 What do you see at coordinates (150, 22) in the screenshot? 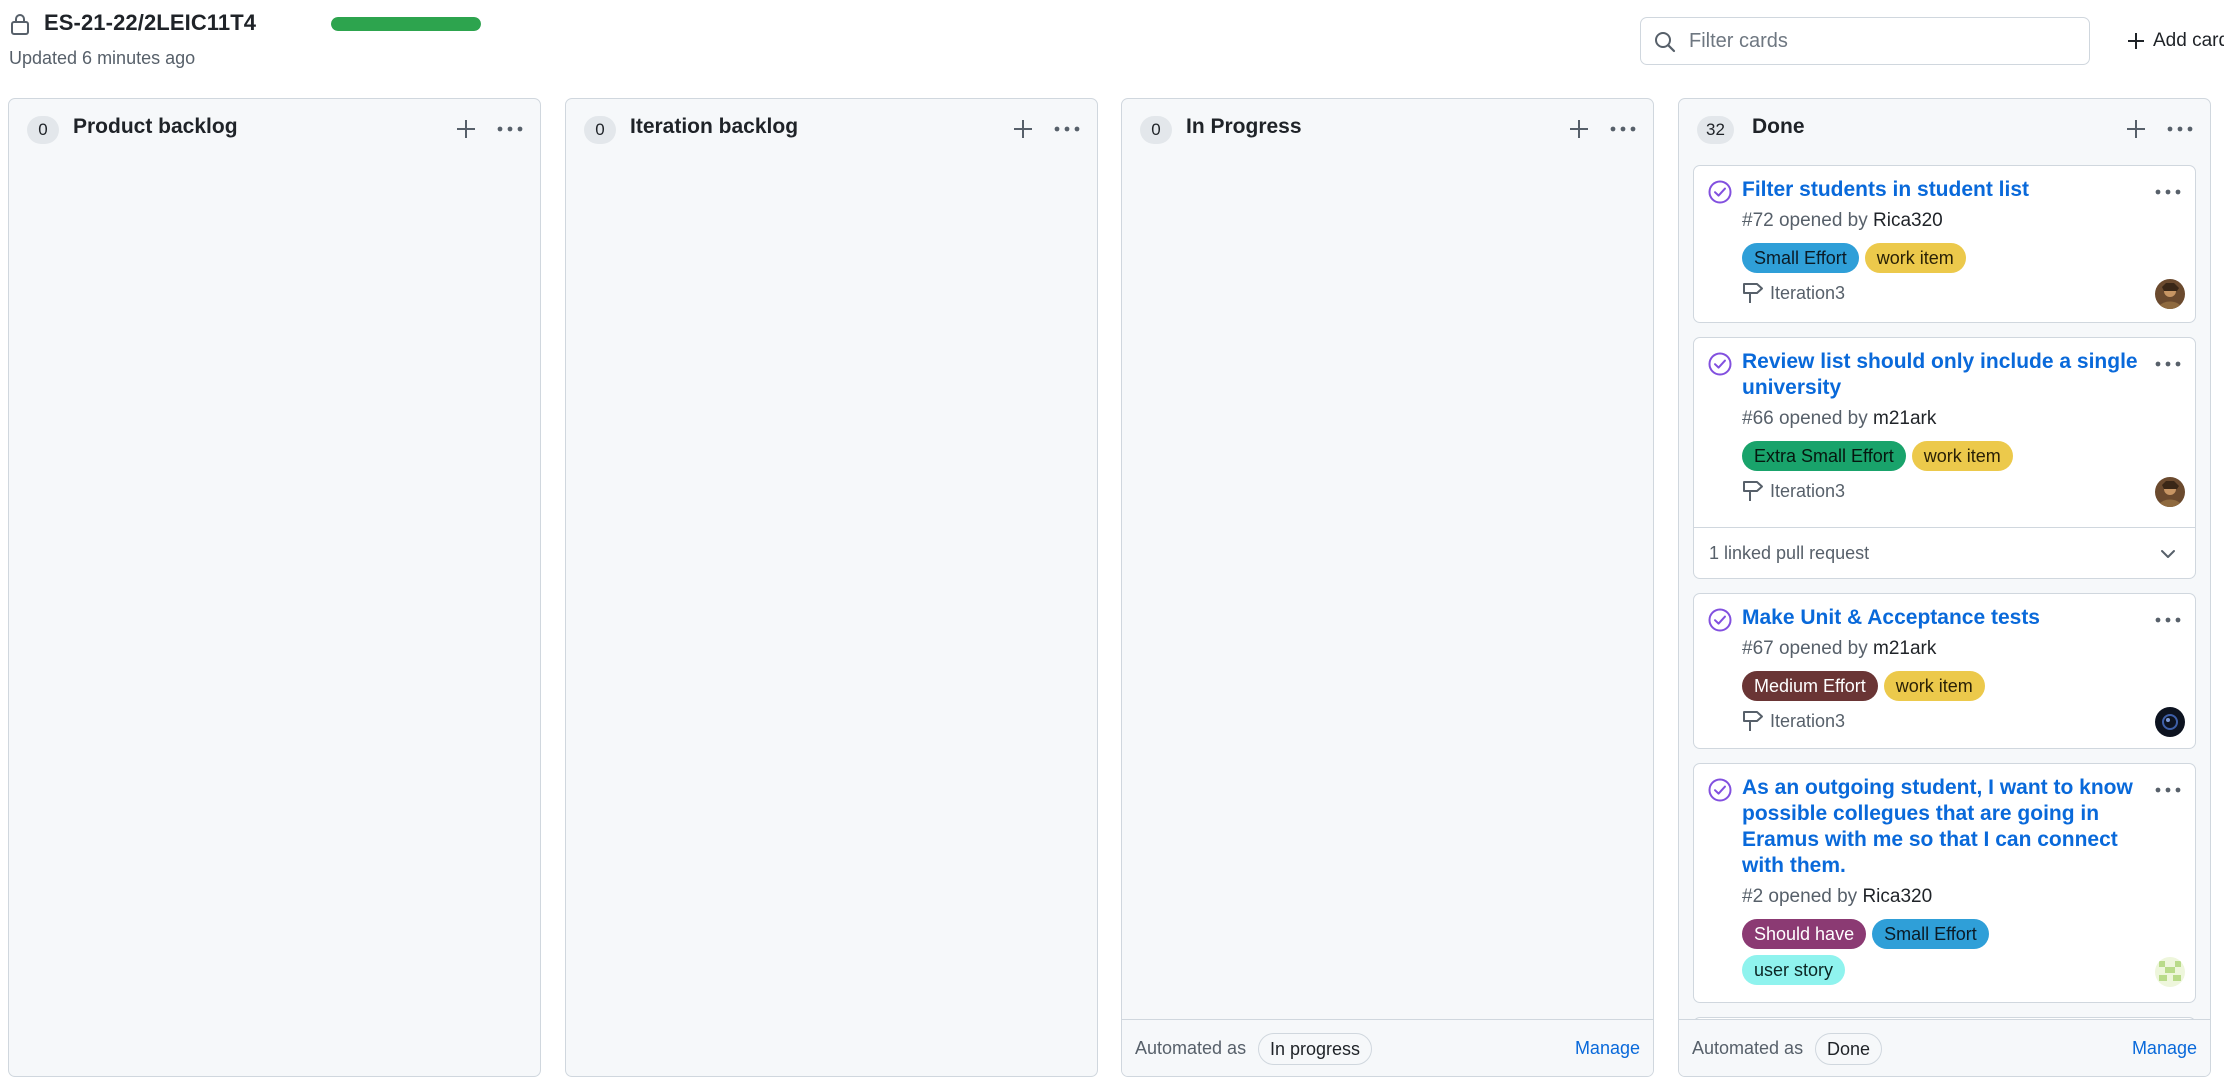
I see `board-title: ES-21-22/2LEIC11T4` at bounding box center [150, 22].